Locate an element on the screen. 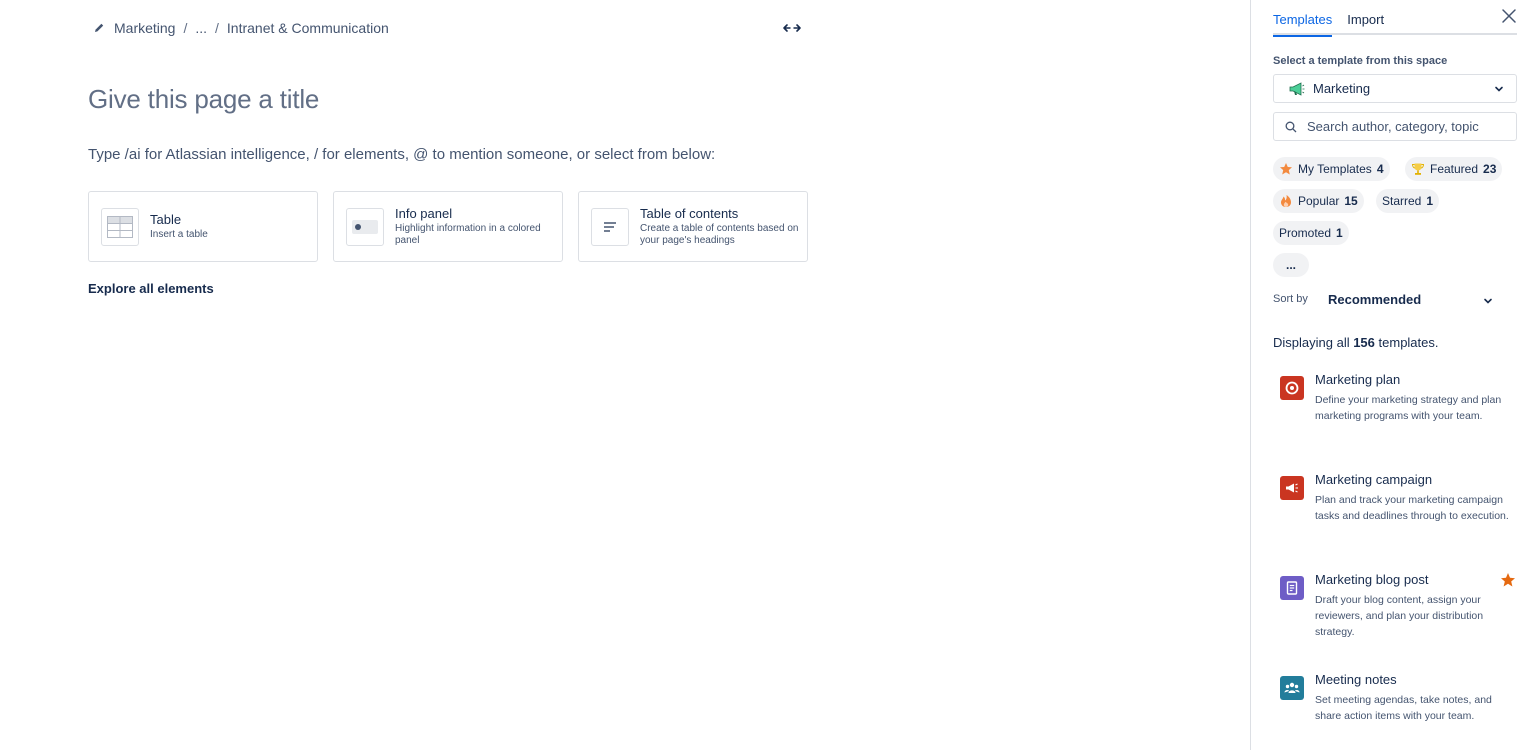 The image size is (1536, 750). filter-promoted: Promoted 1 is located at coordinates (1311, 233).